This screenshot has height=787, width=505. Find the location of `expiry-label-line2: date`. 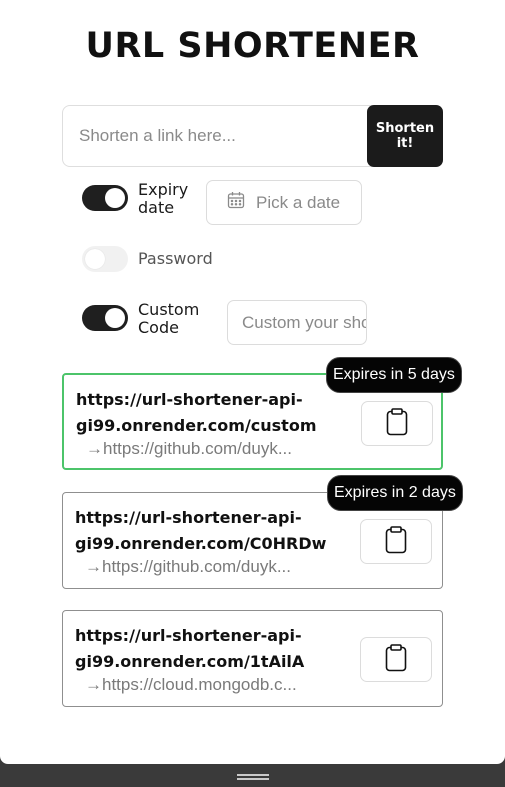

expiry-label-line2: date is located at coordinates (156, 207).